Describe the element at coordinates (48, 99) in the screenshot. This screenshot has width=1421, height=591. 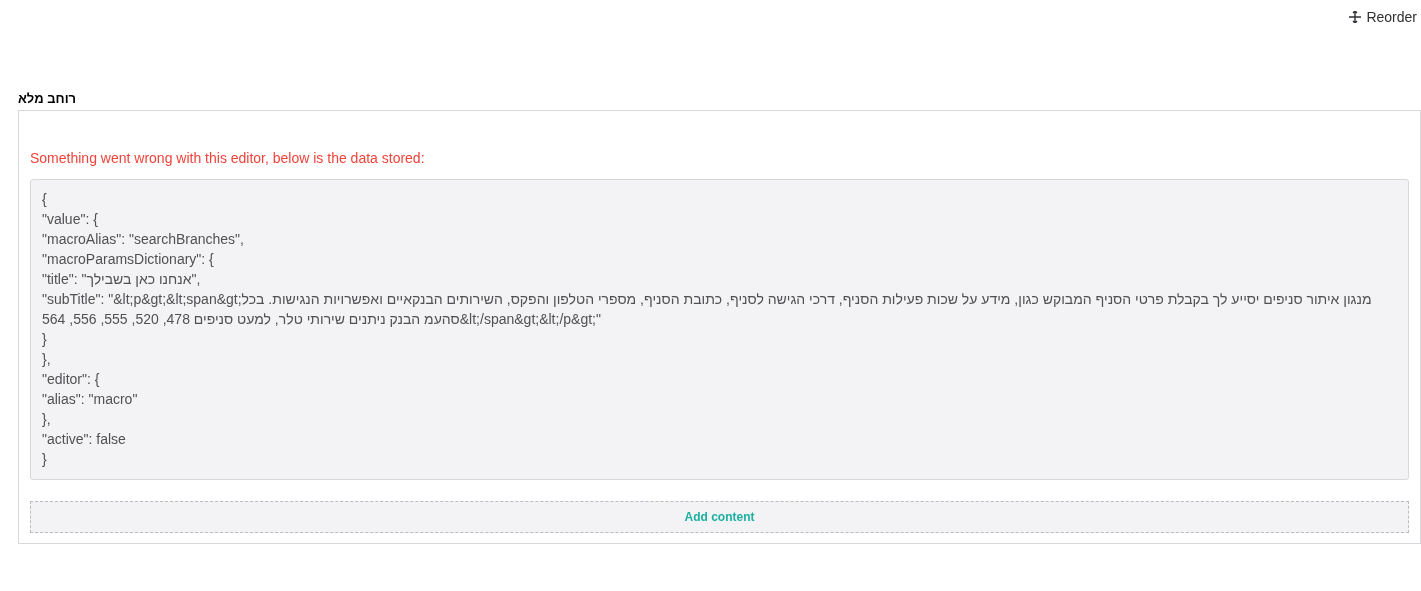
I see `section-title: רוחב מלא` at that location.